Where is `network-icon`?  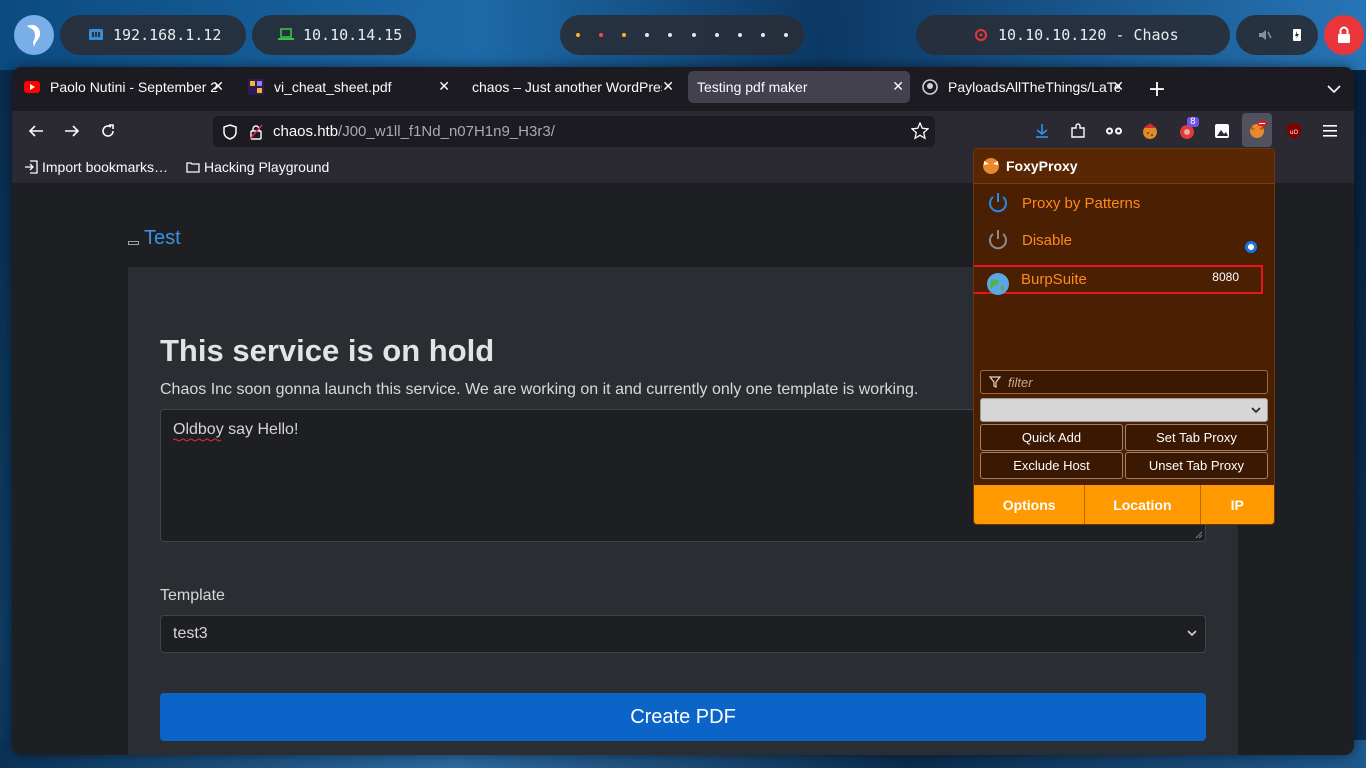
network-icon is located at coordinates (96, 34).